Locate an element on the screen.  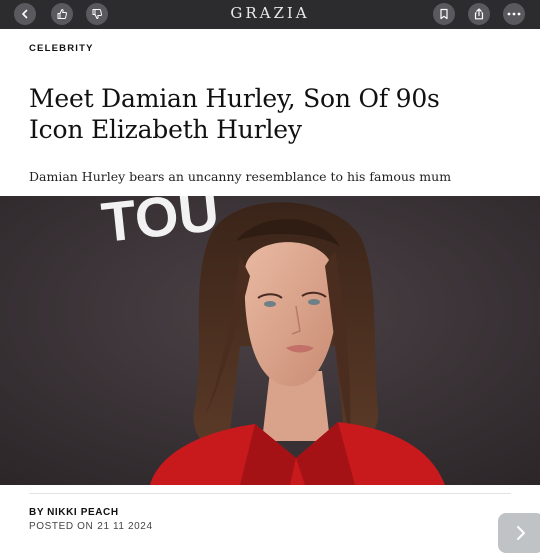
share-button is located at coordinates (479, 14).